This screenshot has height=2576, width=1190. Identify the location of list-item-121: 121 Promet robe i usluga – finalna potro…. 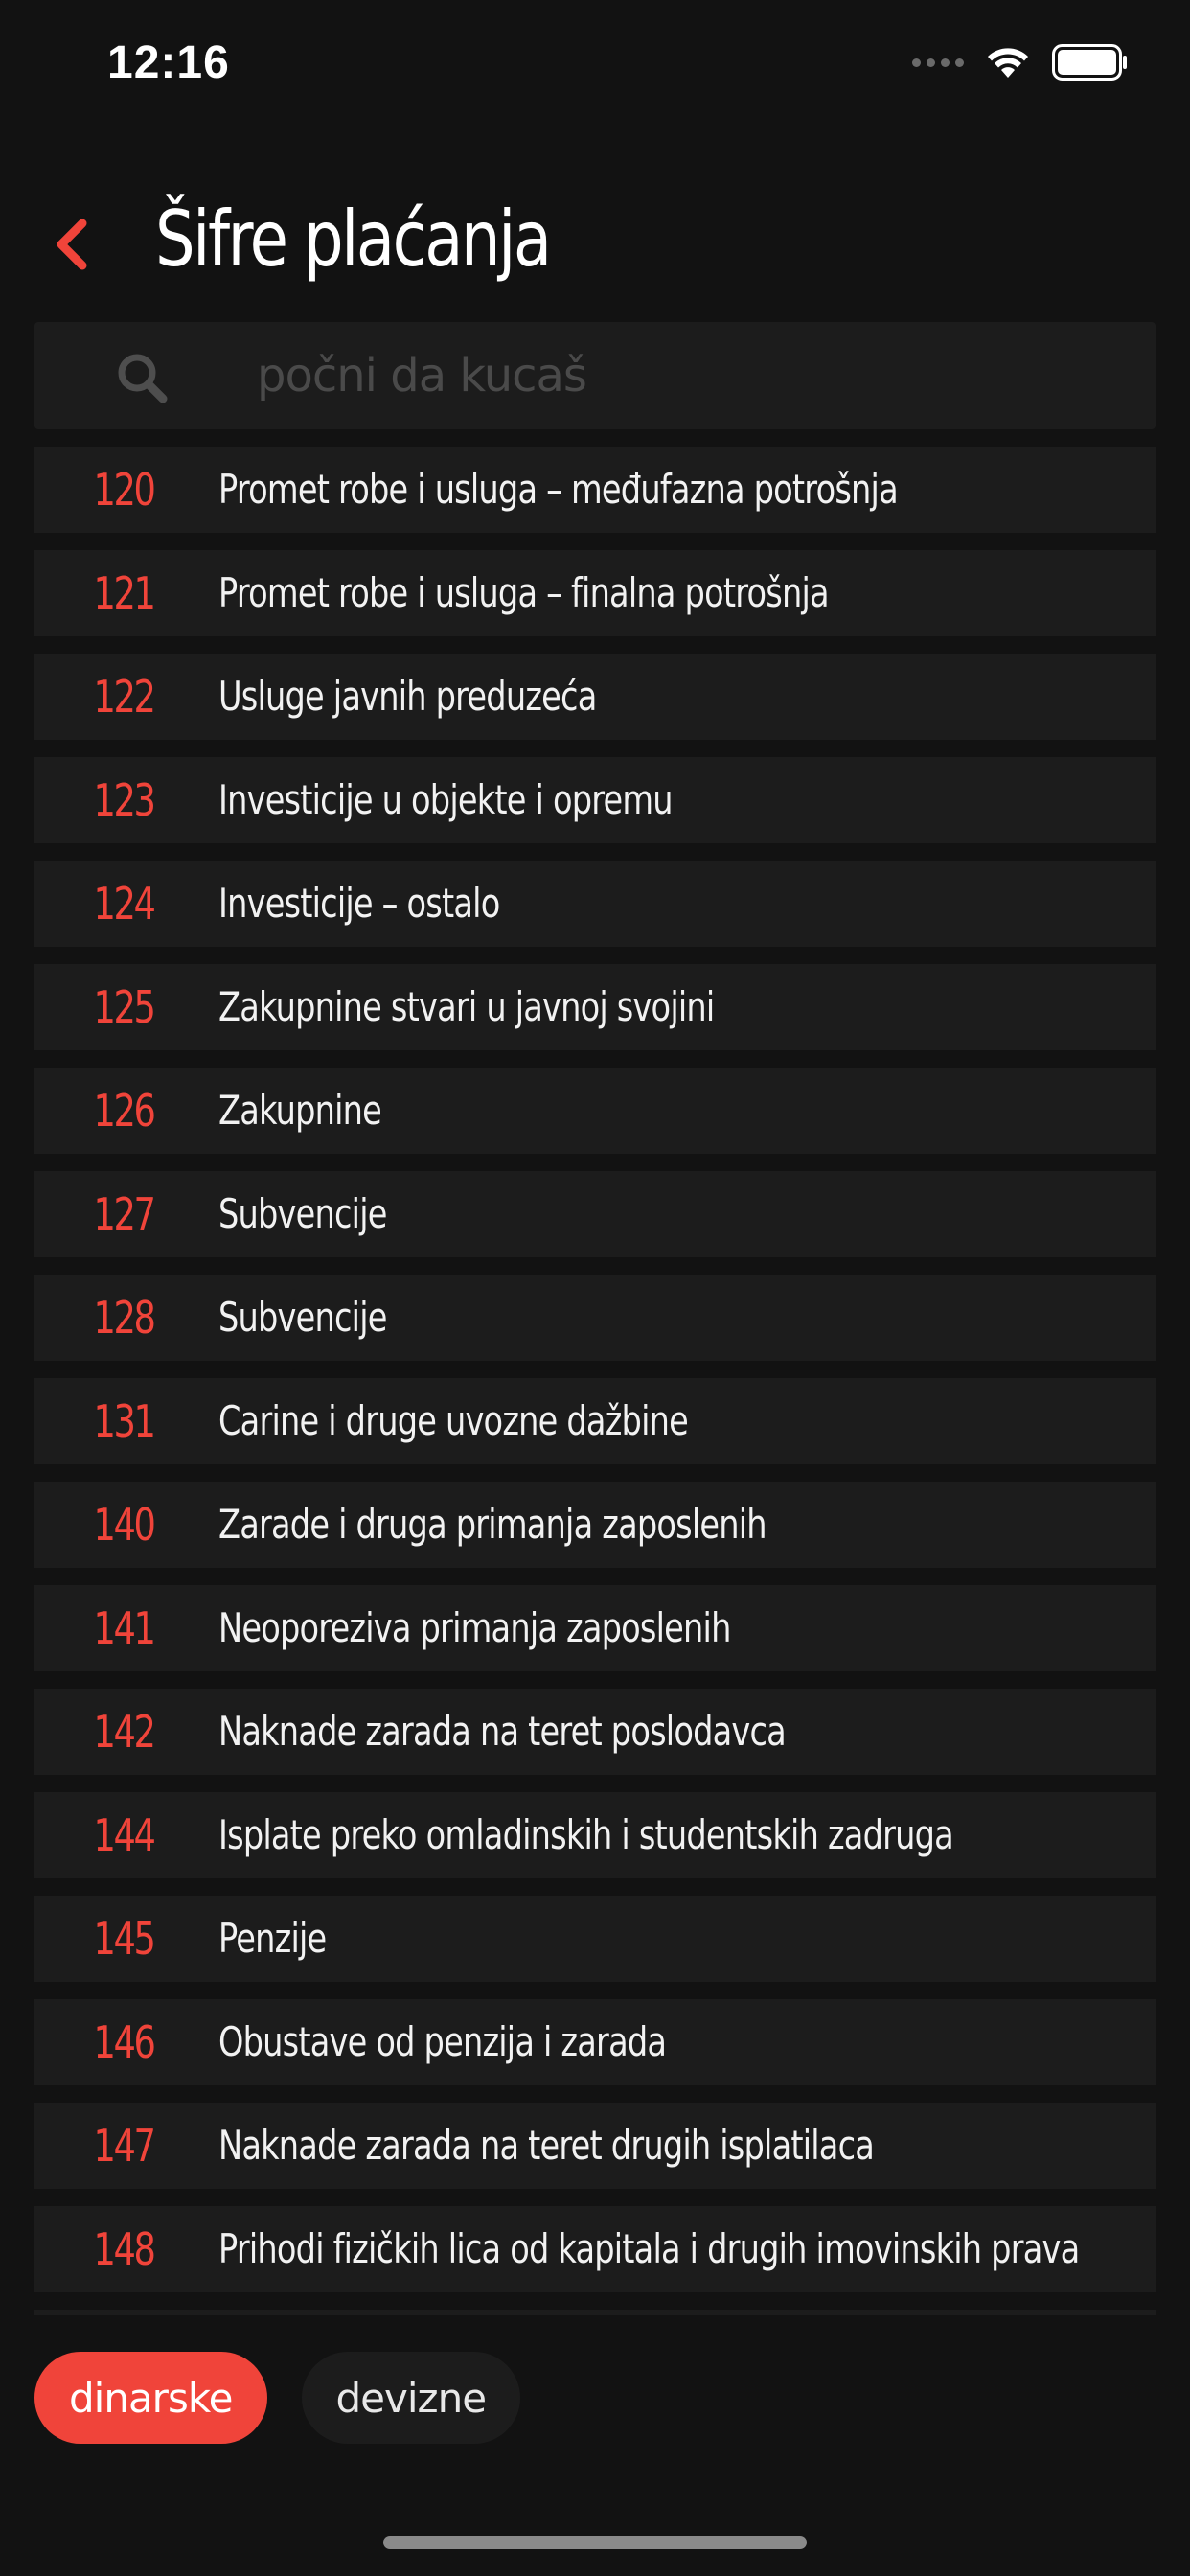
(595, 593).